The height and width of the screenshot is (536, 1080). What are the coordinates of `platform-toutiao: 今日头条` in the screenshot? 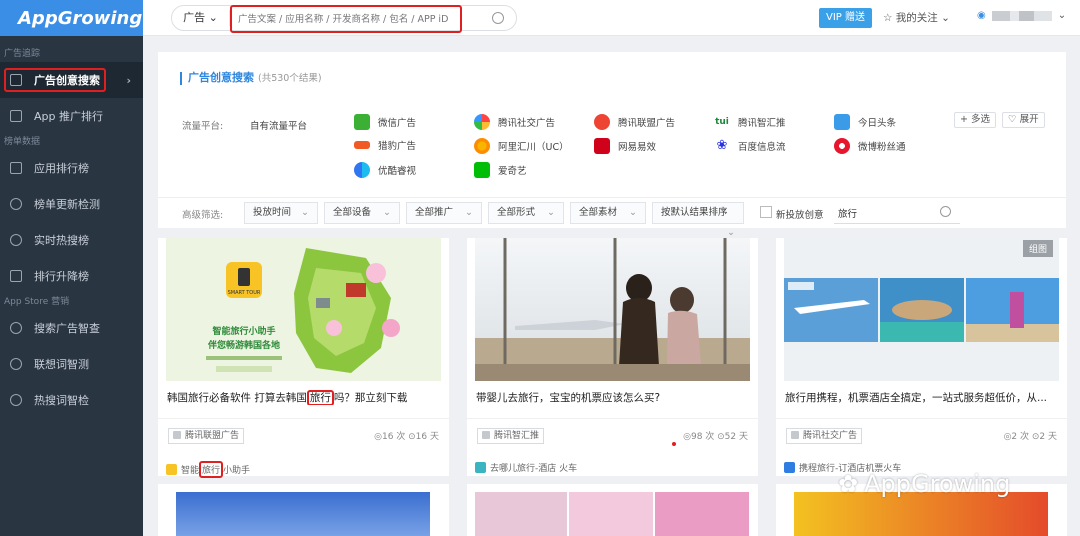 It's located at (865, 122).